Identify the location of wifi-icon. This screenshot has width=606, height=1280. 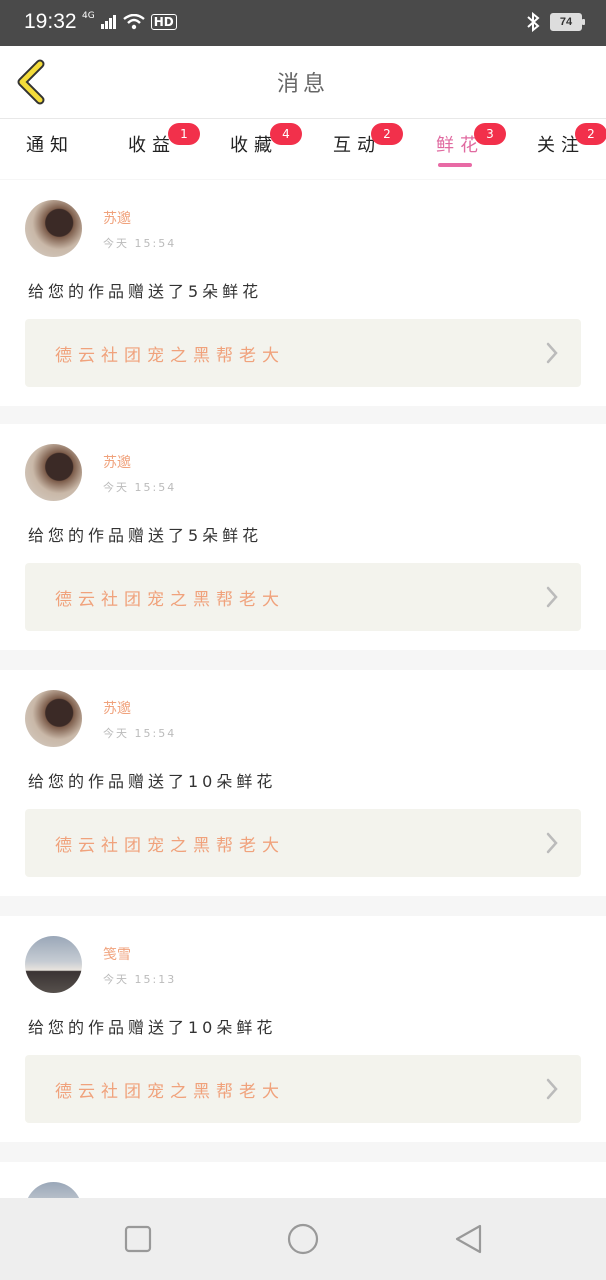
(133, 22).